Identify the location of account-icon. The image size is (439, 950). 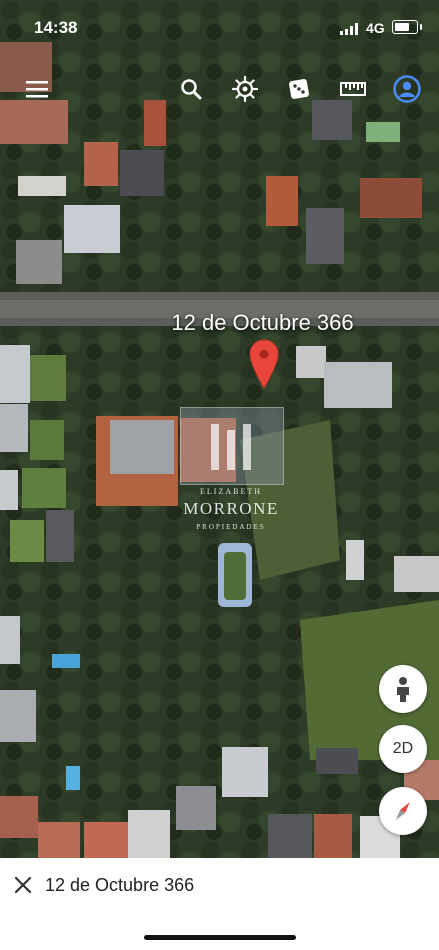
(407, 89).